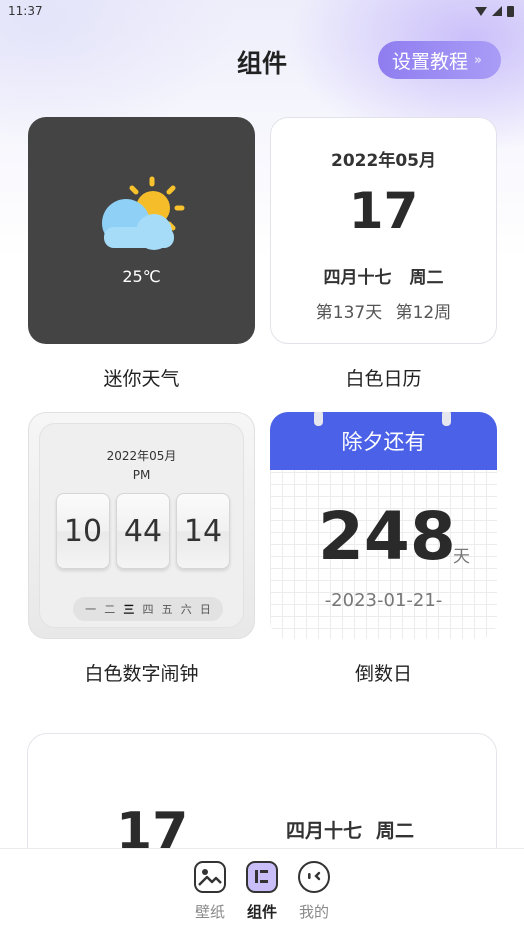  I want to click on countdown-widget: 除夕还有 248 天 -2023-01-21-, so click(383, 525).